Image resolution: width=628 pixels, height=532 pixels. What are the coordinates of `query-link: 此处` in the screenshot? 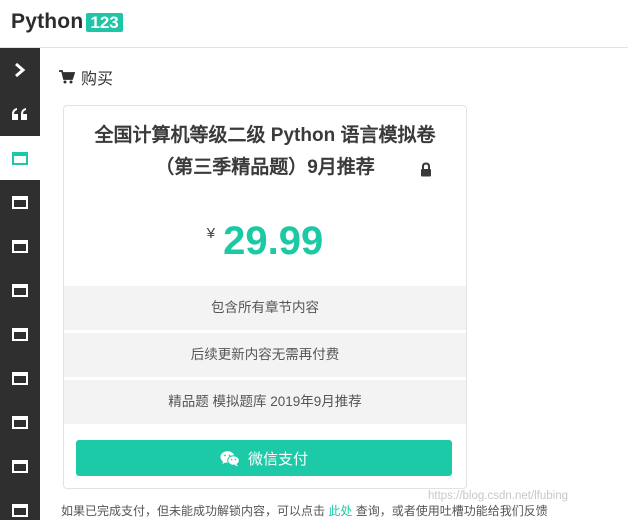 It's located at (340, 511).